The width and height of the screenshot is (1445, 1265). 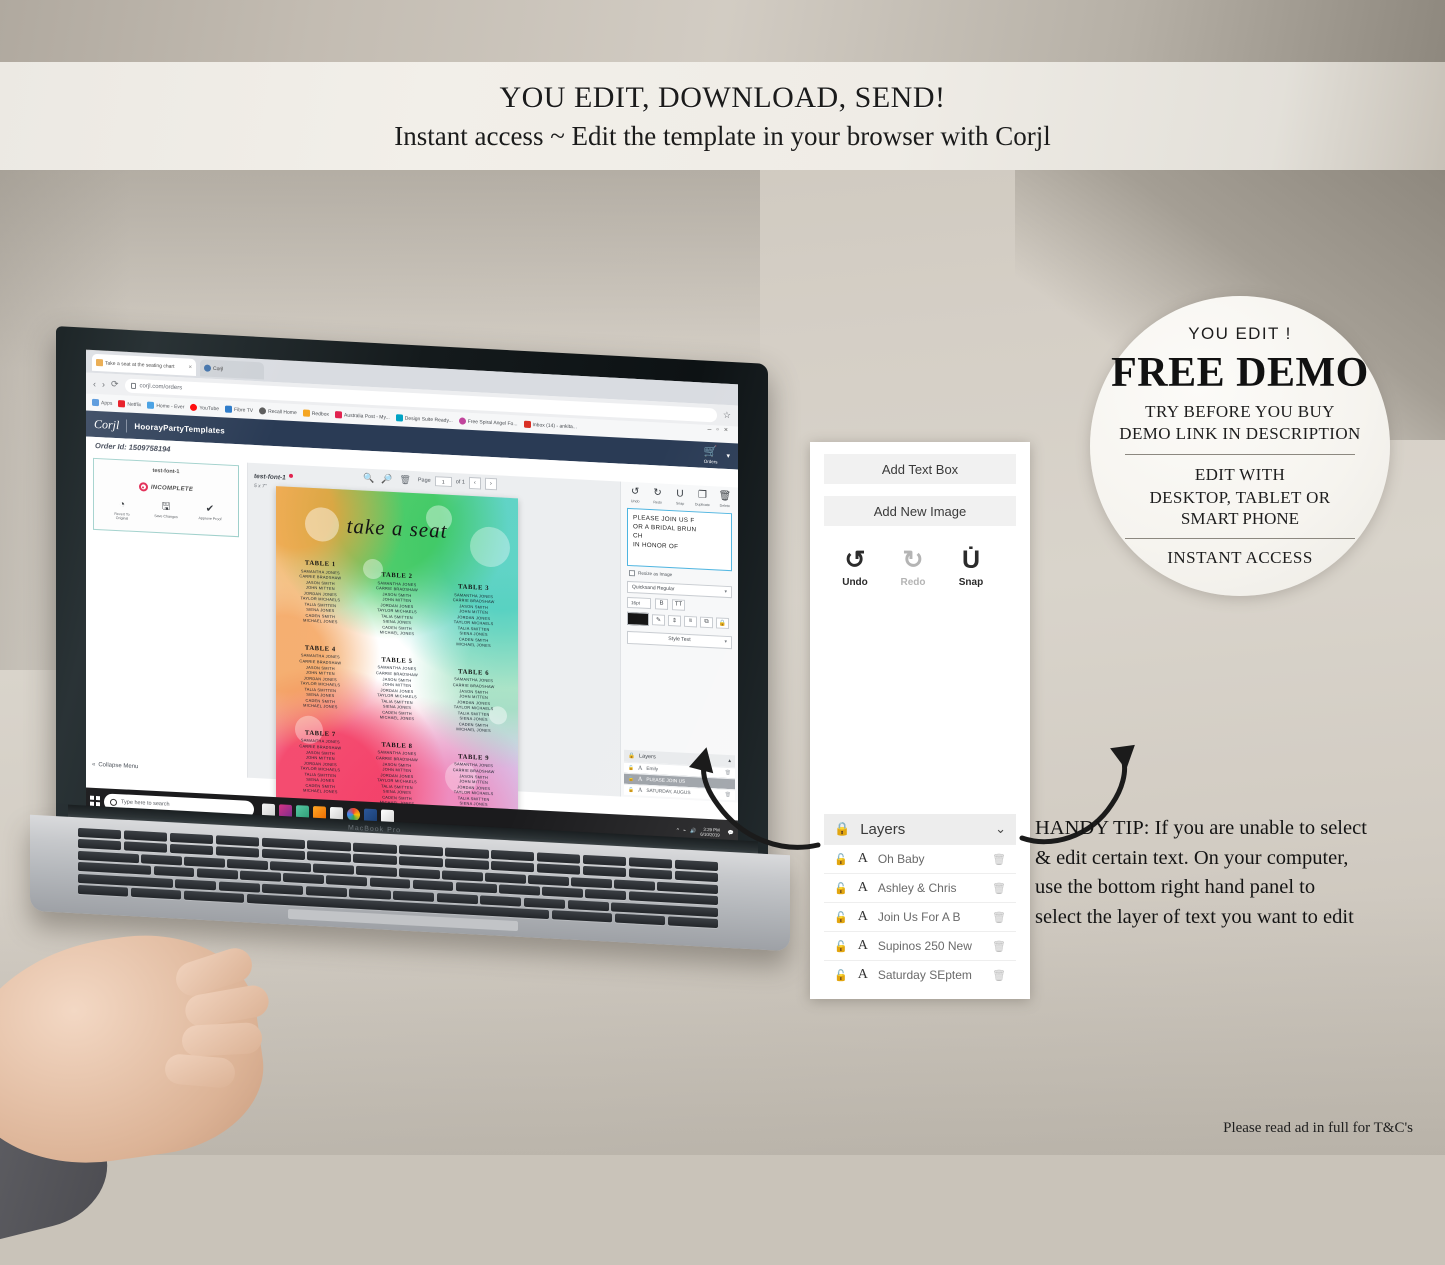 I want to click on font-family-value: Quicksand Regular, so click(x=653, y=587).